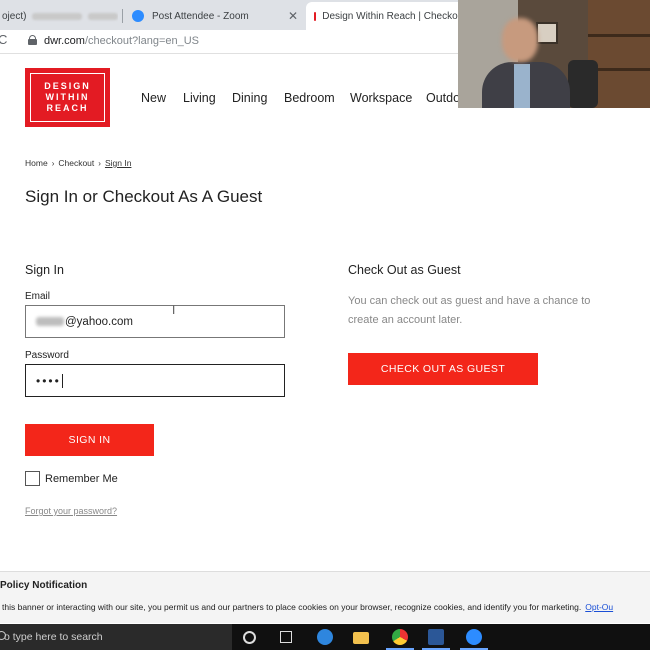 This screenshot has height=650, width=650. What do you see at coordinates (404, 270) in the screenshot?
I see `guest-heading: Check Out as Guest` at bounding box center [404, 270].